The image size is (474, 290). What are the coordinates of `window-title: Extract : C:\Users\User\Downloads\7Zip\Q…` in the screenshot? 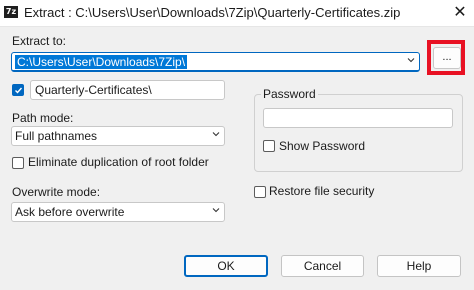 It's located at (212, 12).